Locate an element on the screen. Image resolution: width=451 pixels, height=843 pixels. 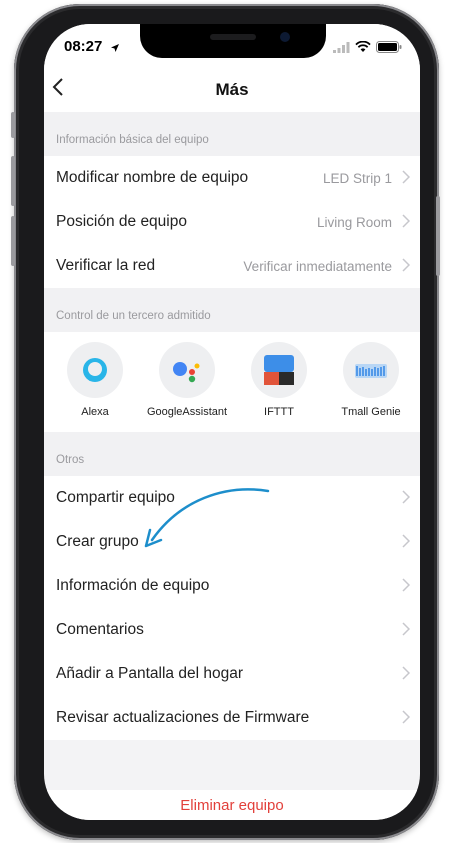
third-party-alexa: Alexa is located at coordinates (95, 382).